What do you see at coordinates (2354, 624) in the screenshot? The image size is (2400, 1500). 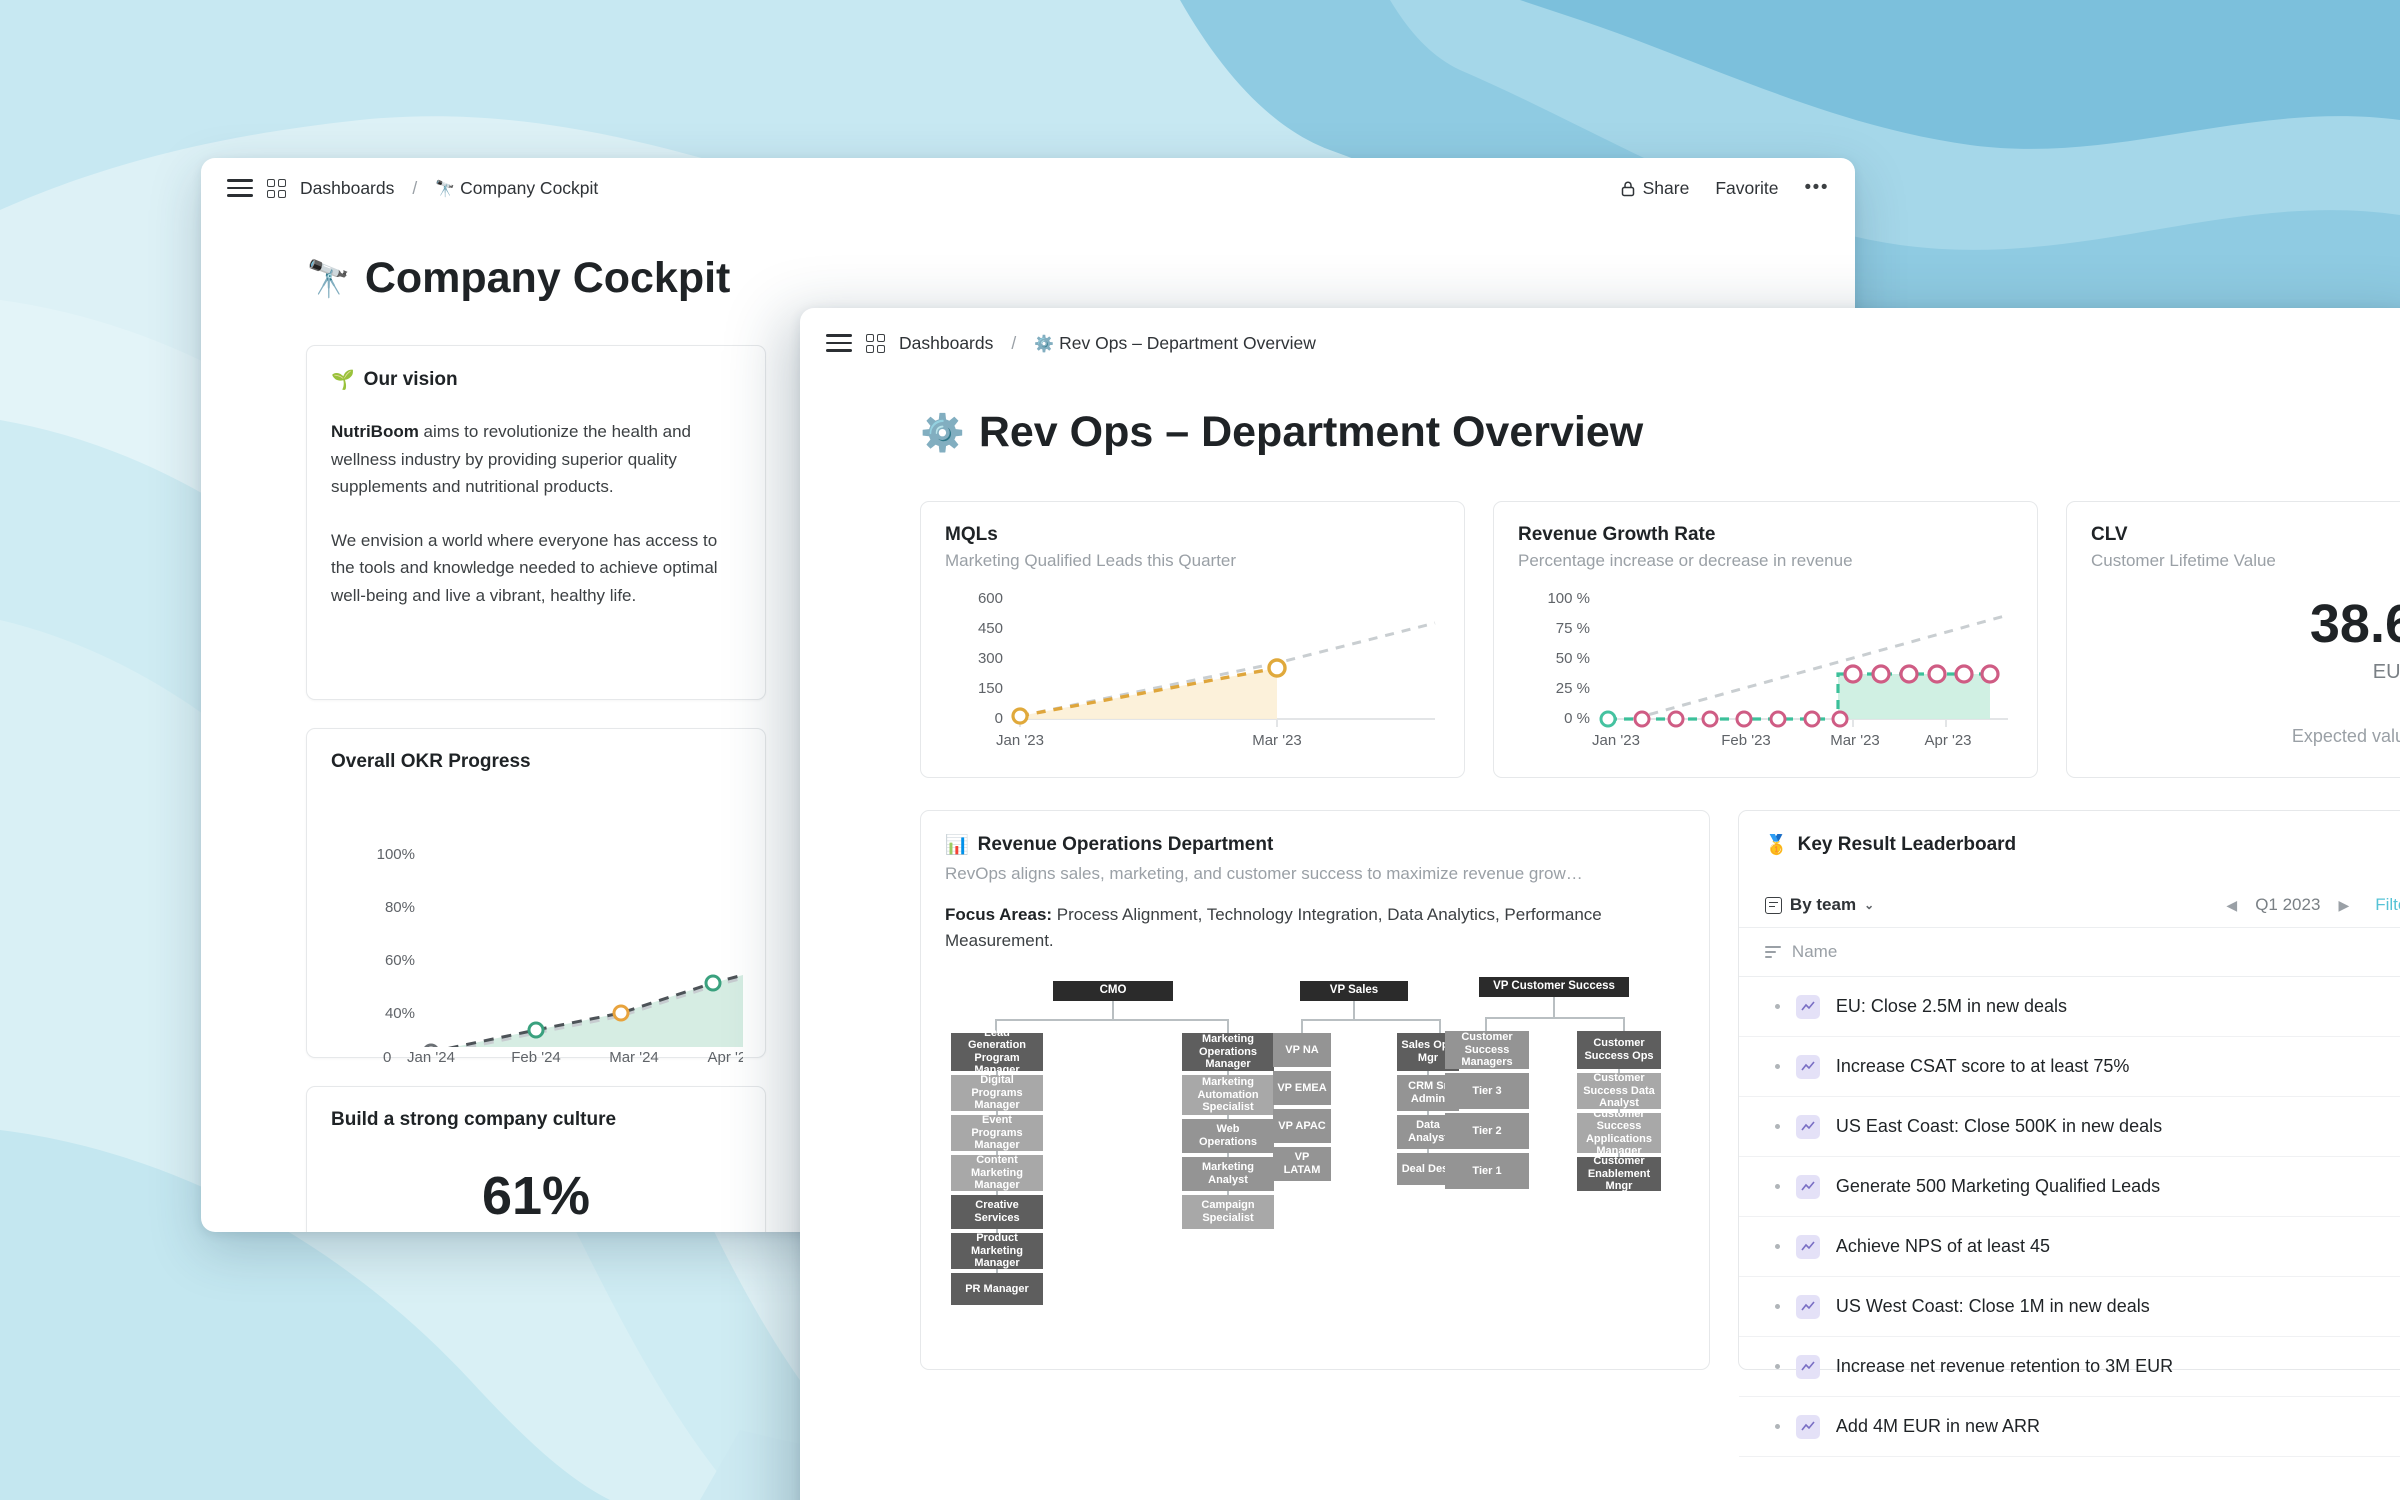 I see `clv-value: 38.6` at bounding box center [2354, 624].